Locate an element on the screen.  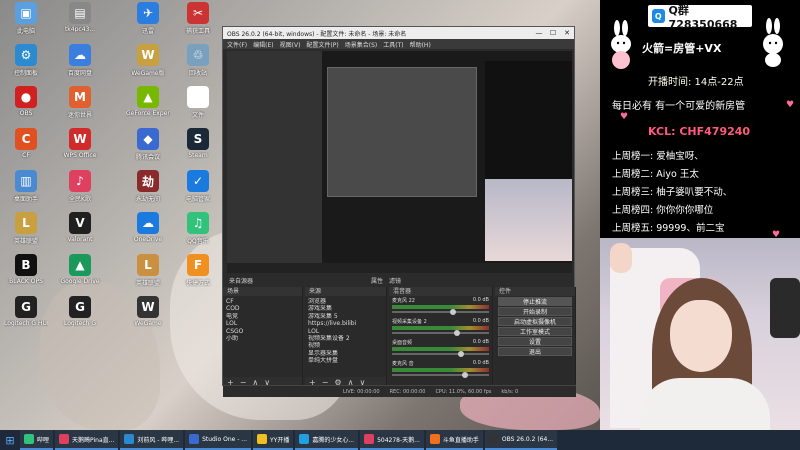
desktop-icon: ✈ 迅雷 is located at coordinates (148, 25).